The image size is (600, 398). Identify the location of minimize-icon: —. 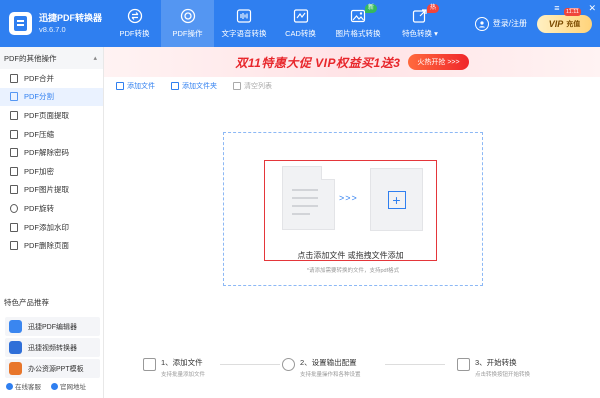
(573, 8).